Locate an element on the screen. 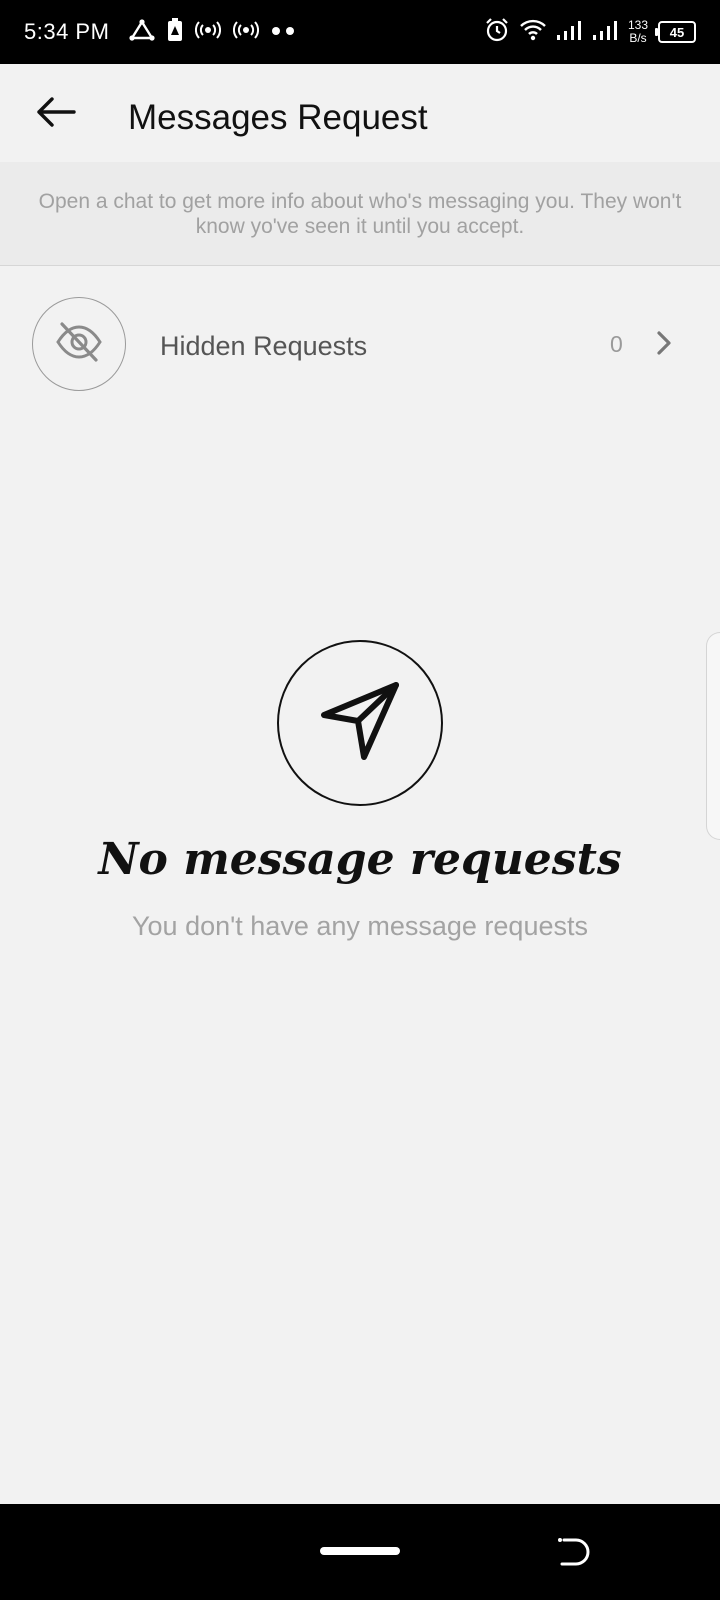  eye-off-icon is located at coordinates (79, 344).